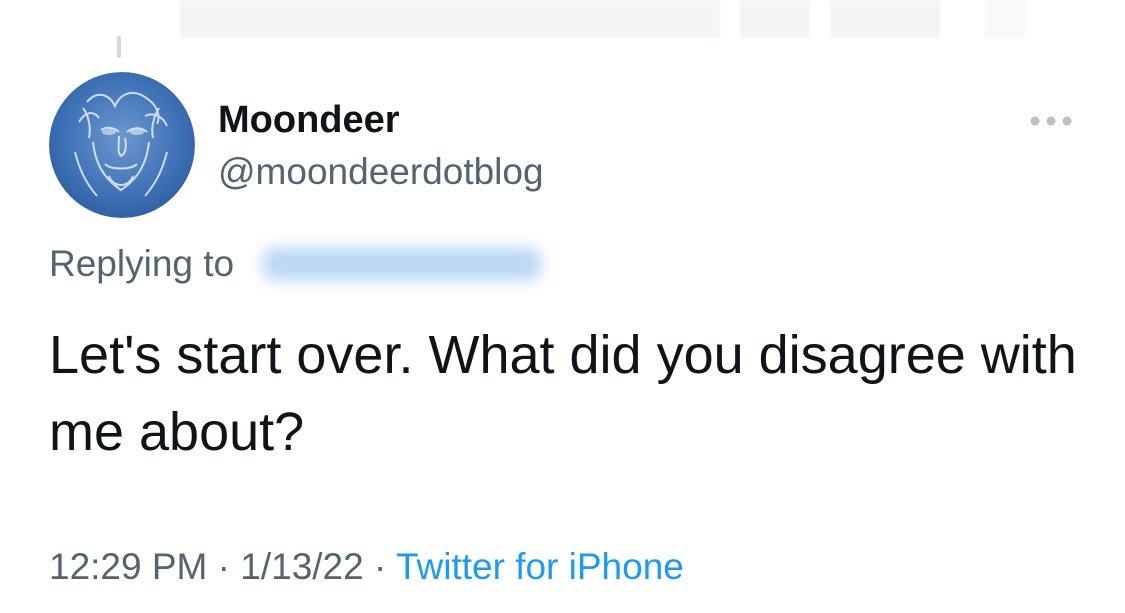 The width and height of the screenshot is (1125, 613). I want to click on thread-connector-line, so click(119, 47).